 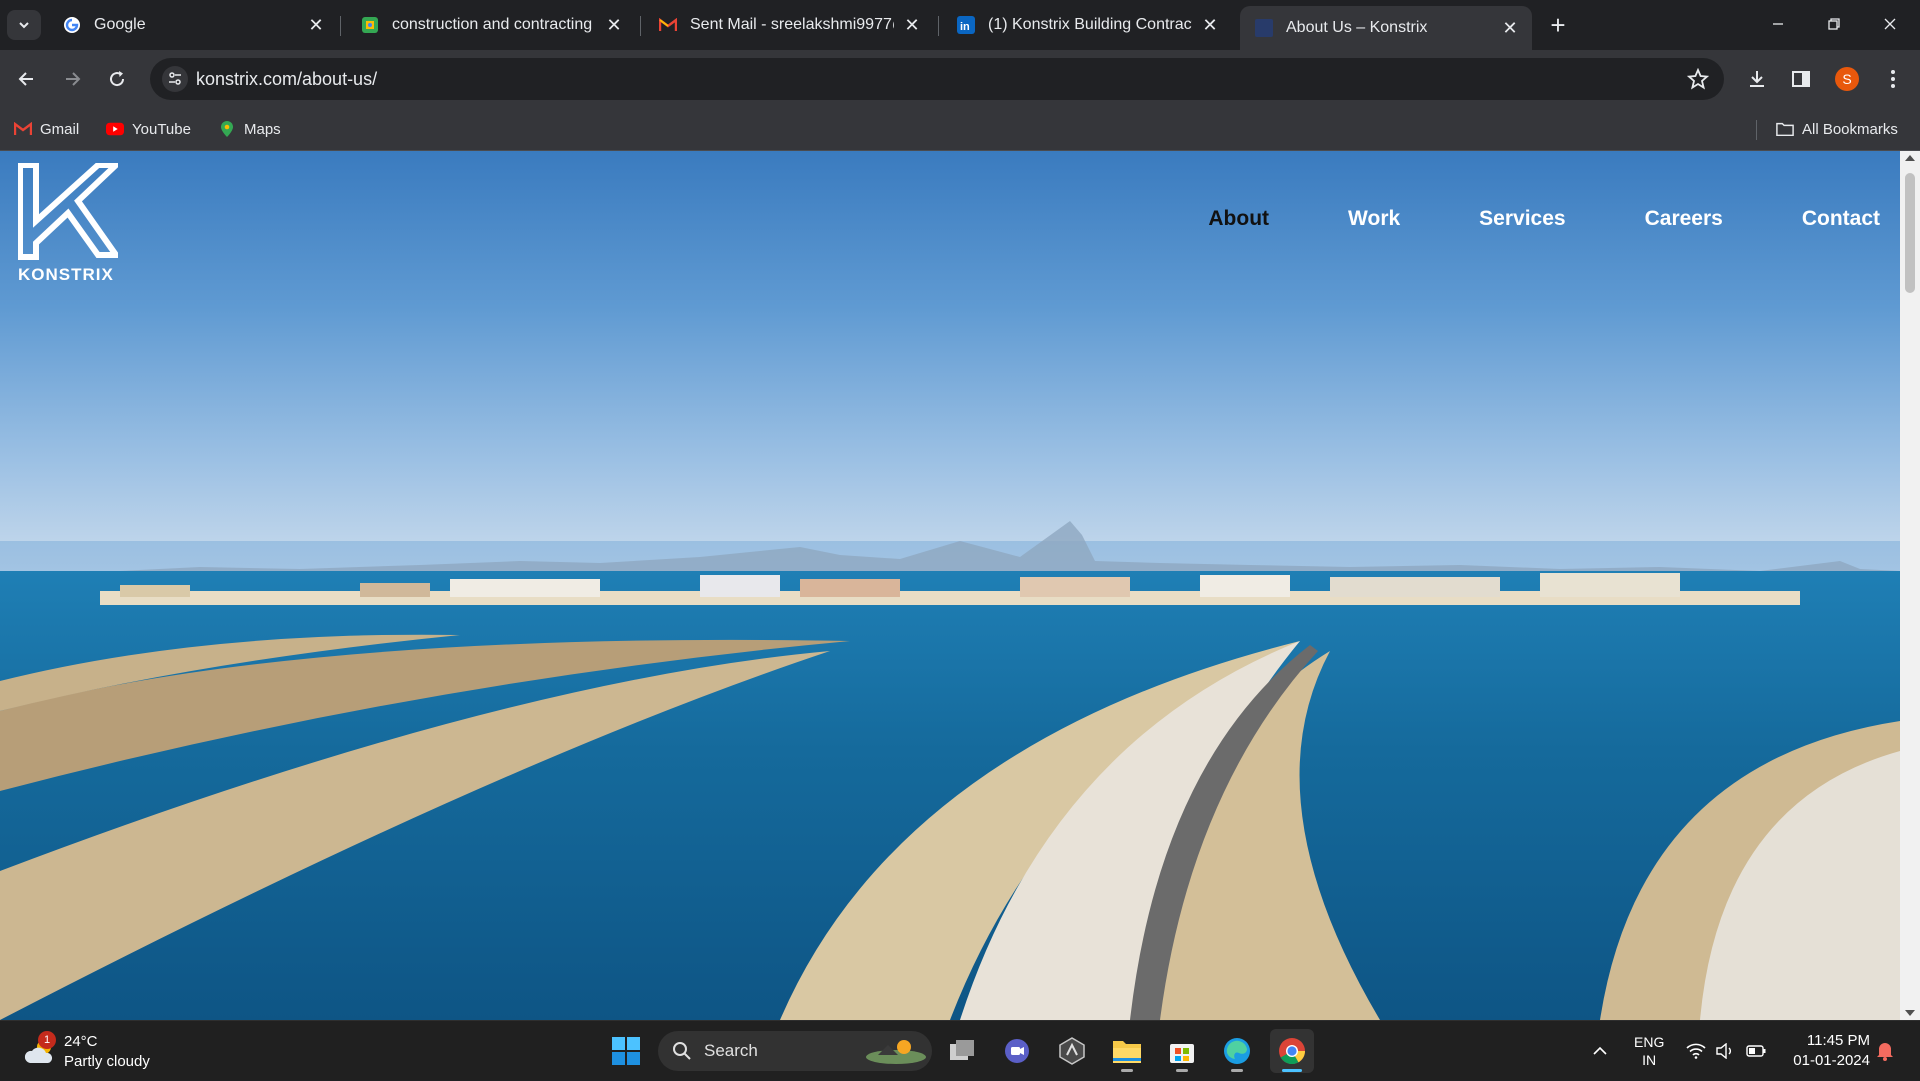 I want to click on taskbar-search: Search, so click(x=795, y=1051).